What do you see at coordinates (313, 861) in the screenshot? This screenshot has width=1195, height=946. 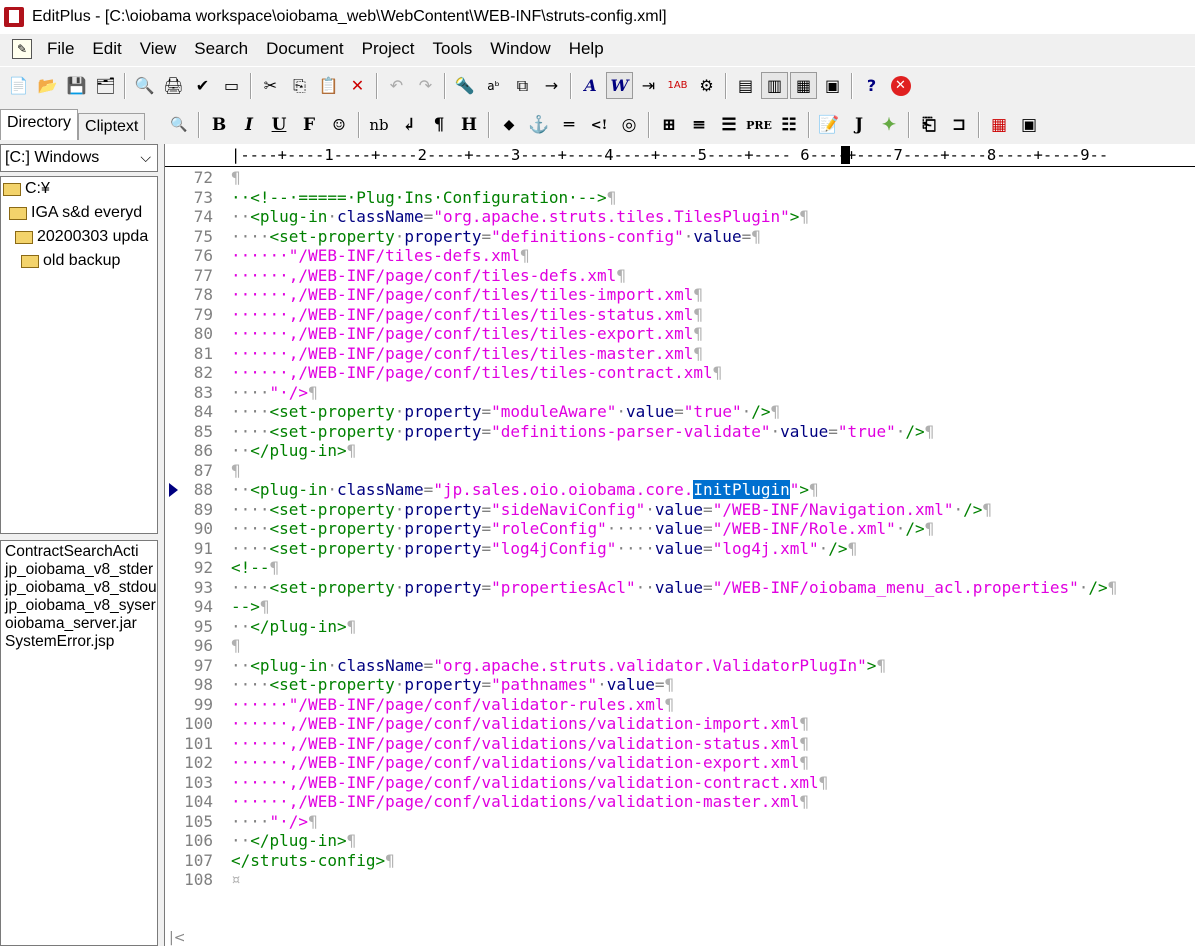 I see `line-text: </struts-config>¶` at bounding box center [313, 861].